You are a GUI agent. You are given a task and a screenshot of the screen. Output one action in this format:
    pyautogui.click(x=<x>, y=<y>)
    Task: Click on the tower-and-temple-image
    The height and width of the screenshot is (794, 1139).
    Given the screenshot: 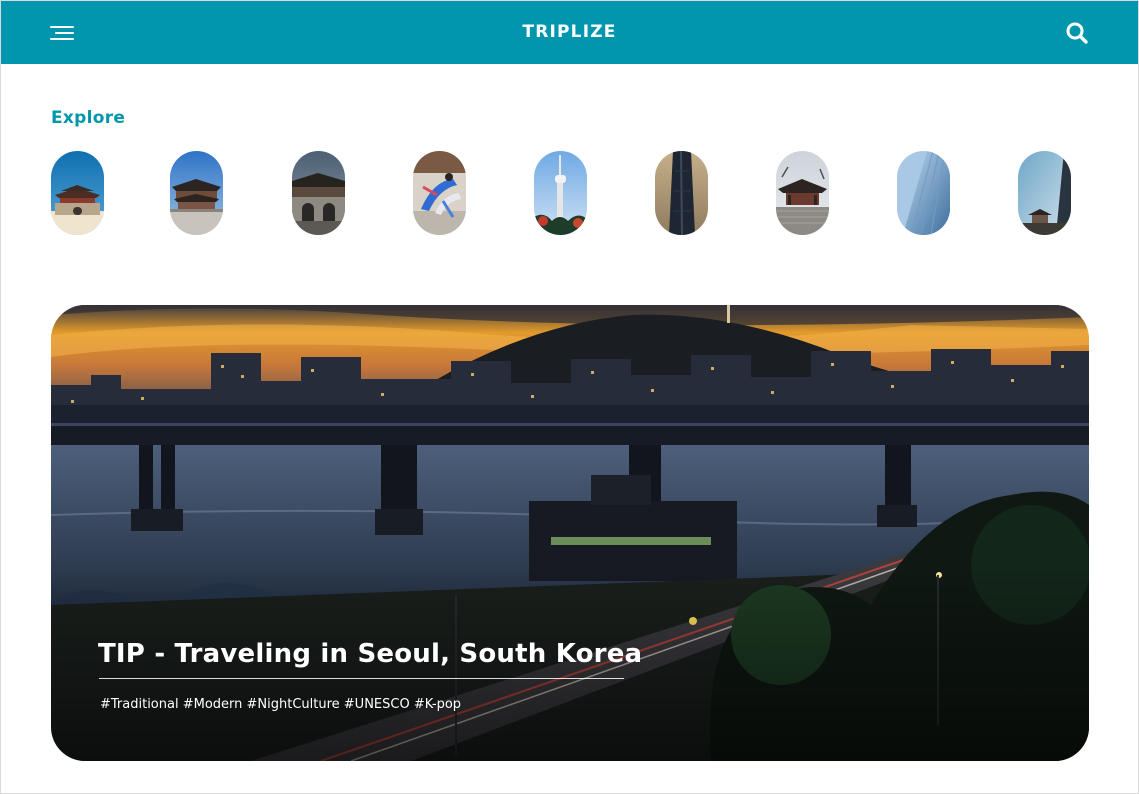 What is the action you would take?
    pyautogui.click(x=1044, y=193)
    